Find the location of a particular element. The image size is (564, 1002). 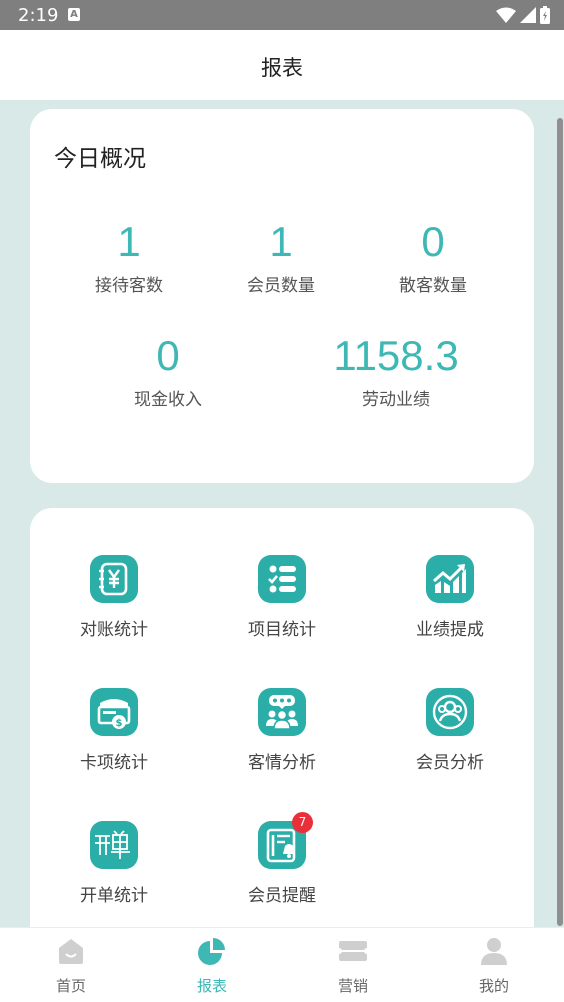

tab-label: 报表 is located at coordinates (211, 986).